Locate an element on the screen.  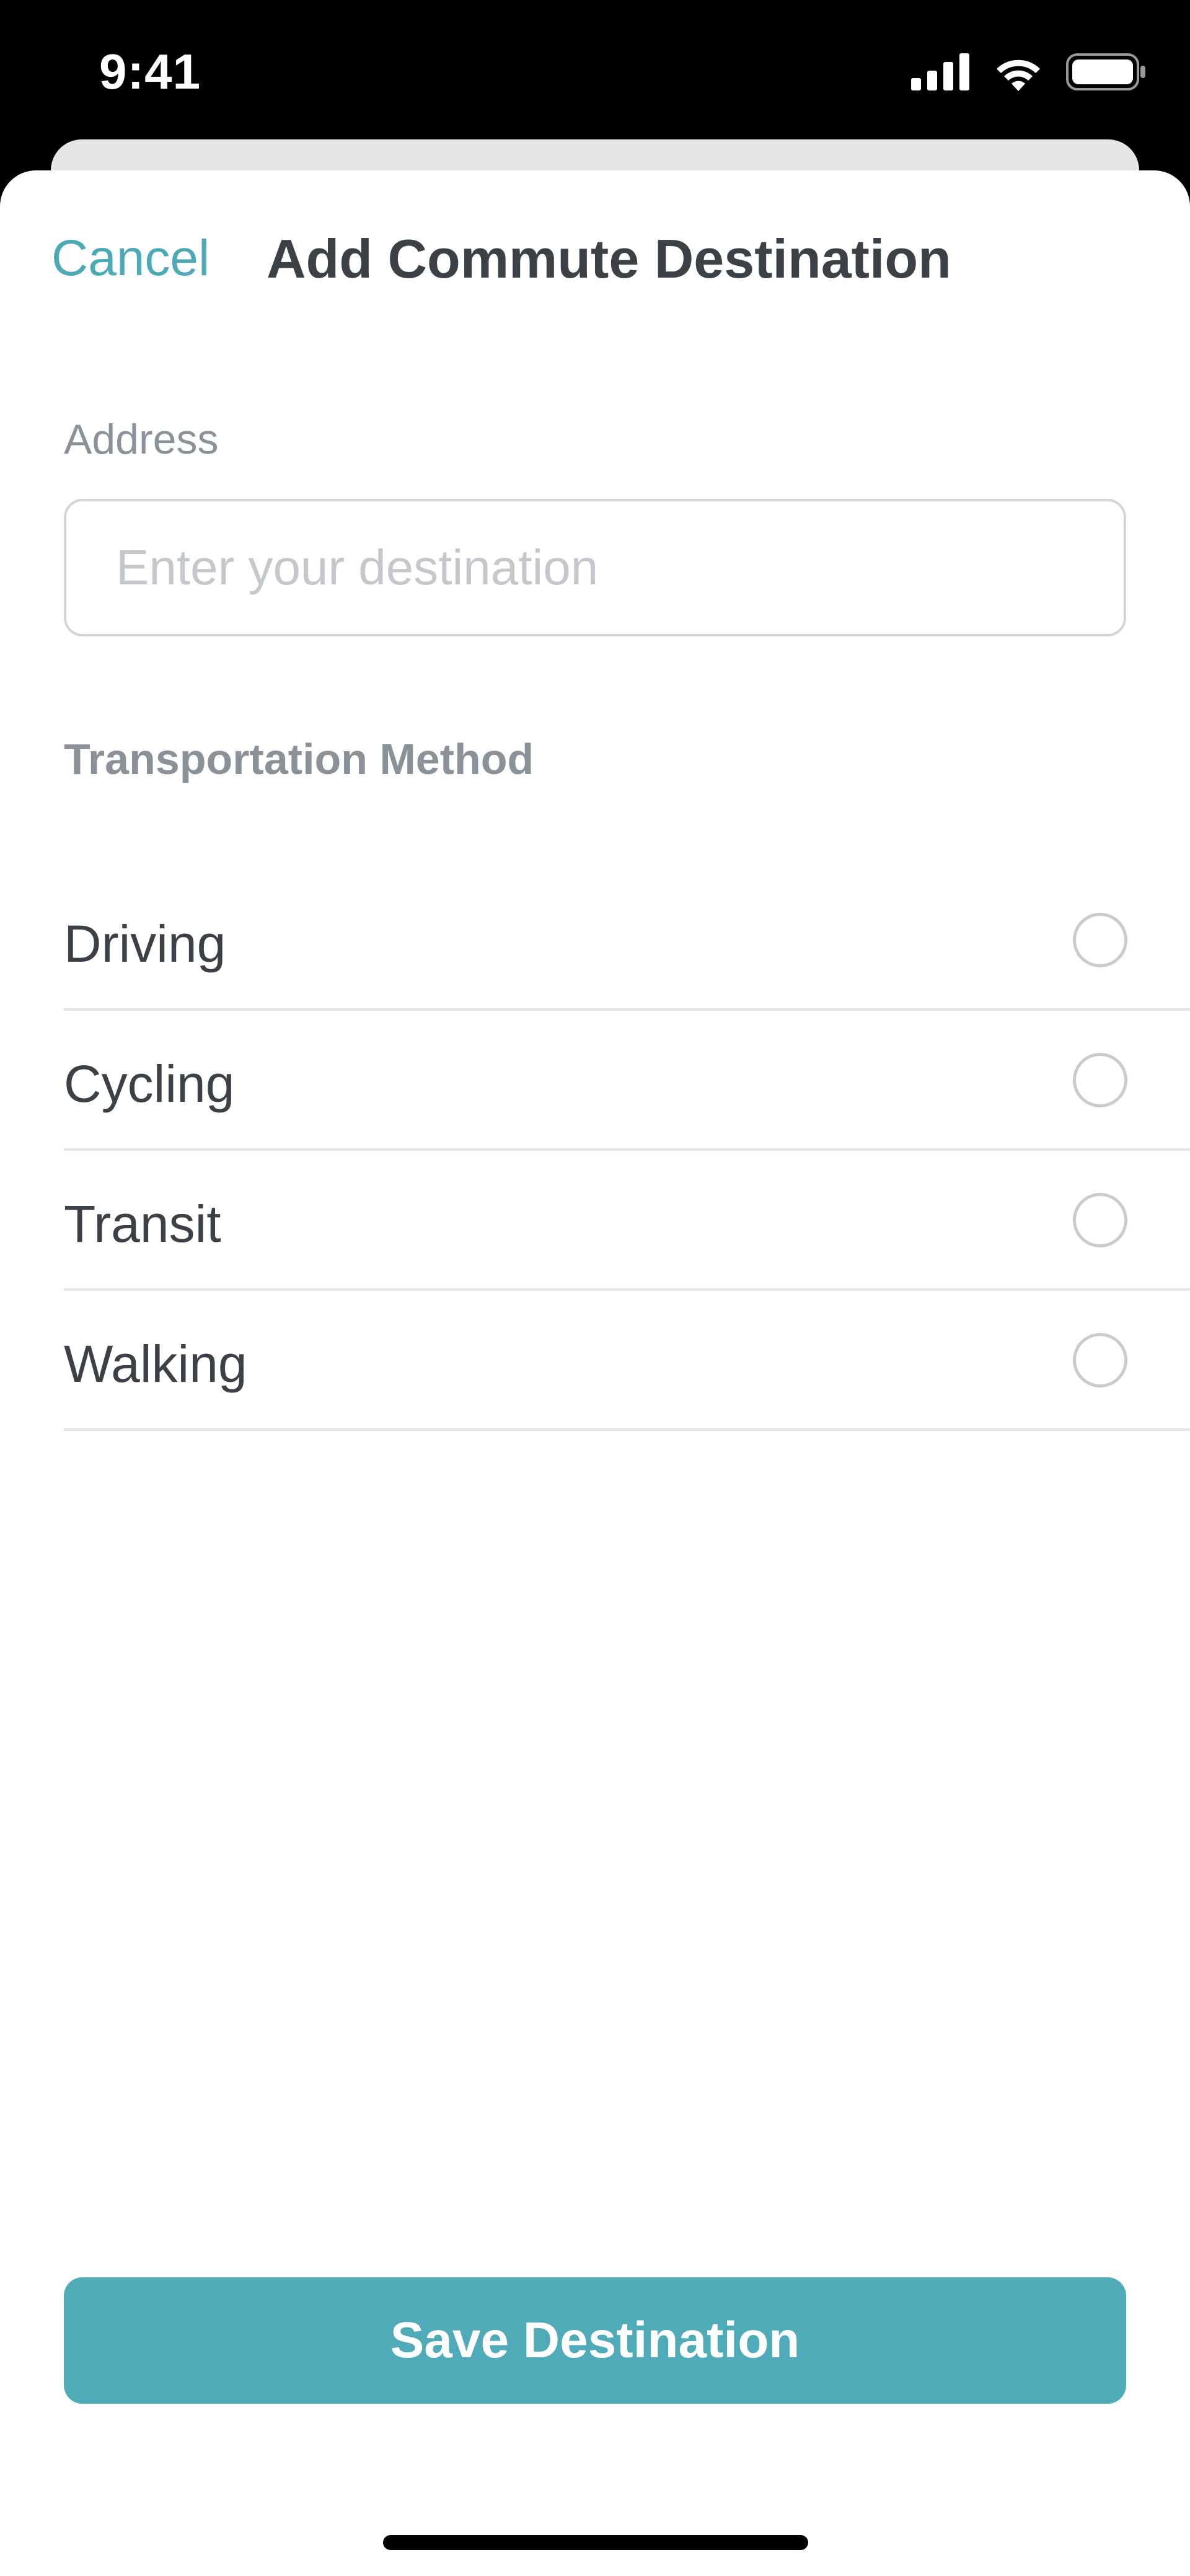
method-option-walking: Walking is located at coordinates (627, 1361).